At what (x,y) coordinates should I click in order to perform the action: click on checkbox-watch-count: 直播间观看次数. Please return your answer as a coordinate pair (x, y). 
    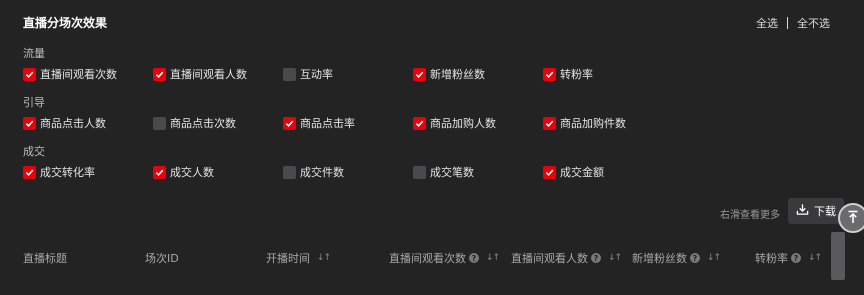
    Looking at the image, I should click on (70, 74).